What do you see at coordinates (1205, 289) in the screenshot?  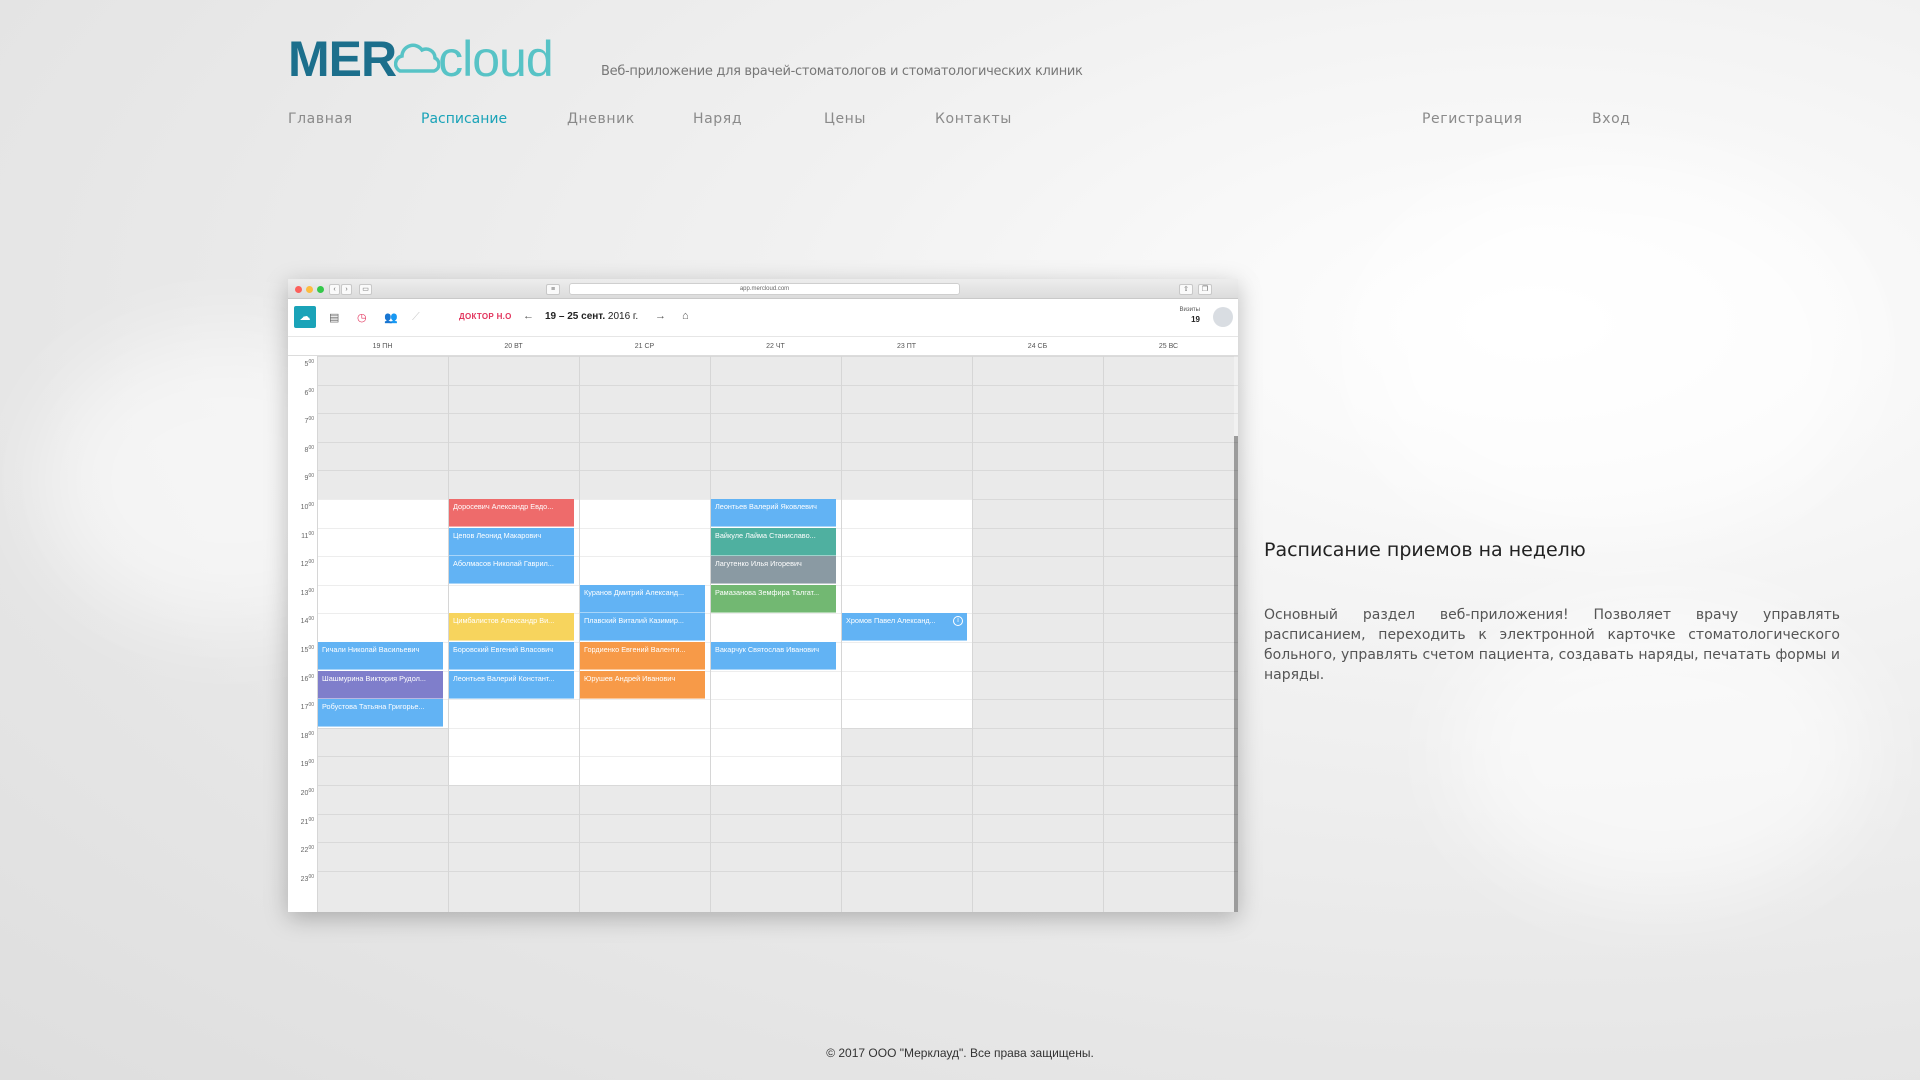 I see `tabs-icon: ❐` at bounding box center [1205, 289].